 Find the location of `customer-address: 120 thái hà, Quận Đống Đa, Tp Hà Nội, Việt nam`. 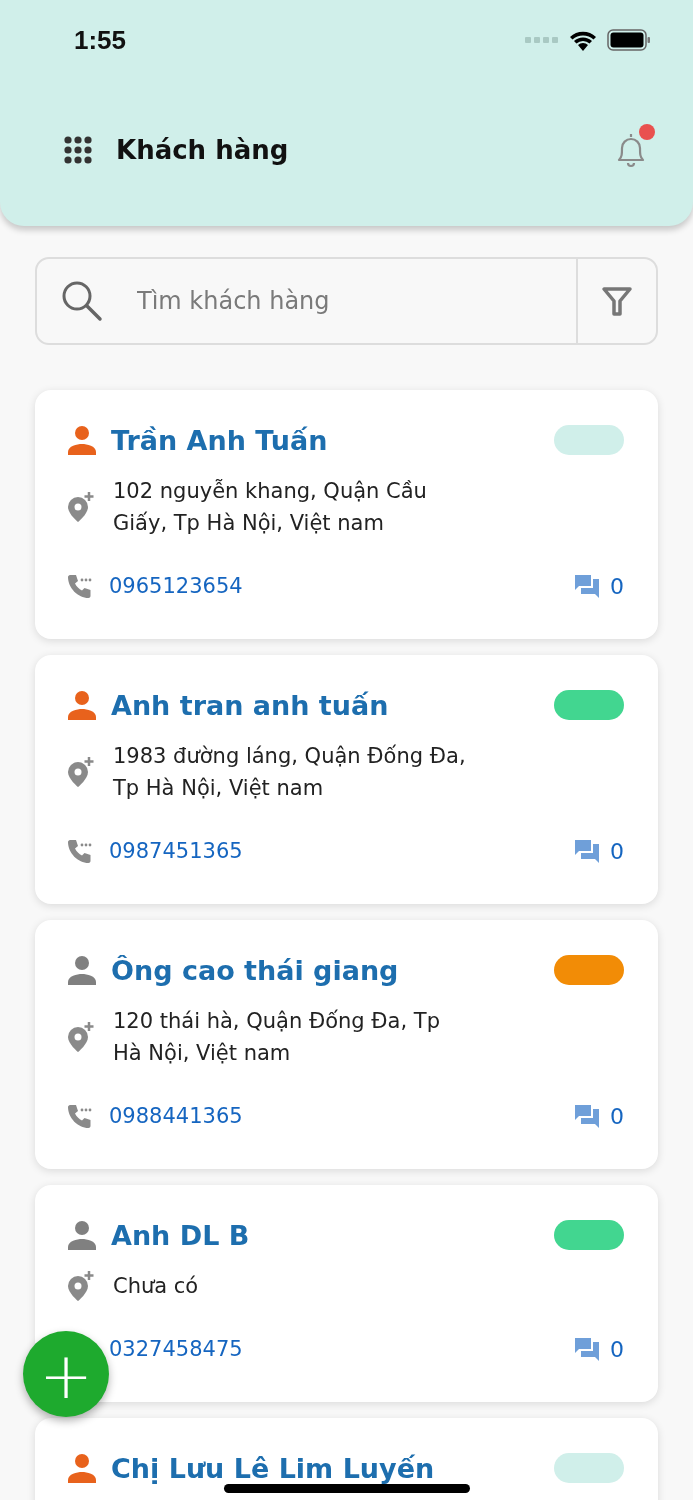

customer-address: 120 thái hà, Quận Đống Đa, Tp Hà Nội, Việt nam is located at coordinates (277, 1037).